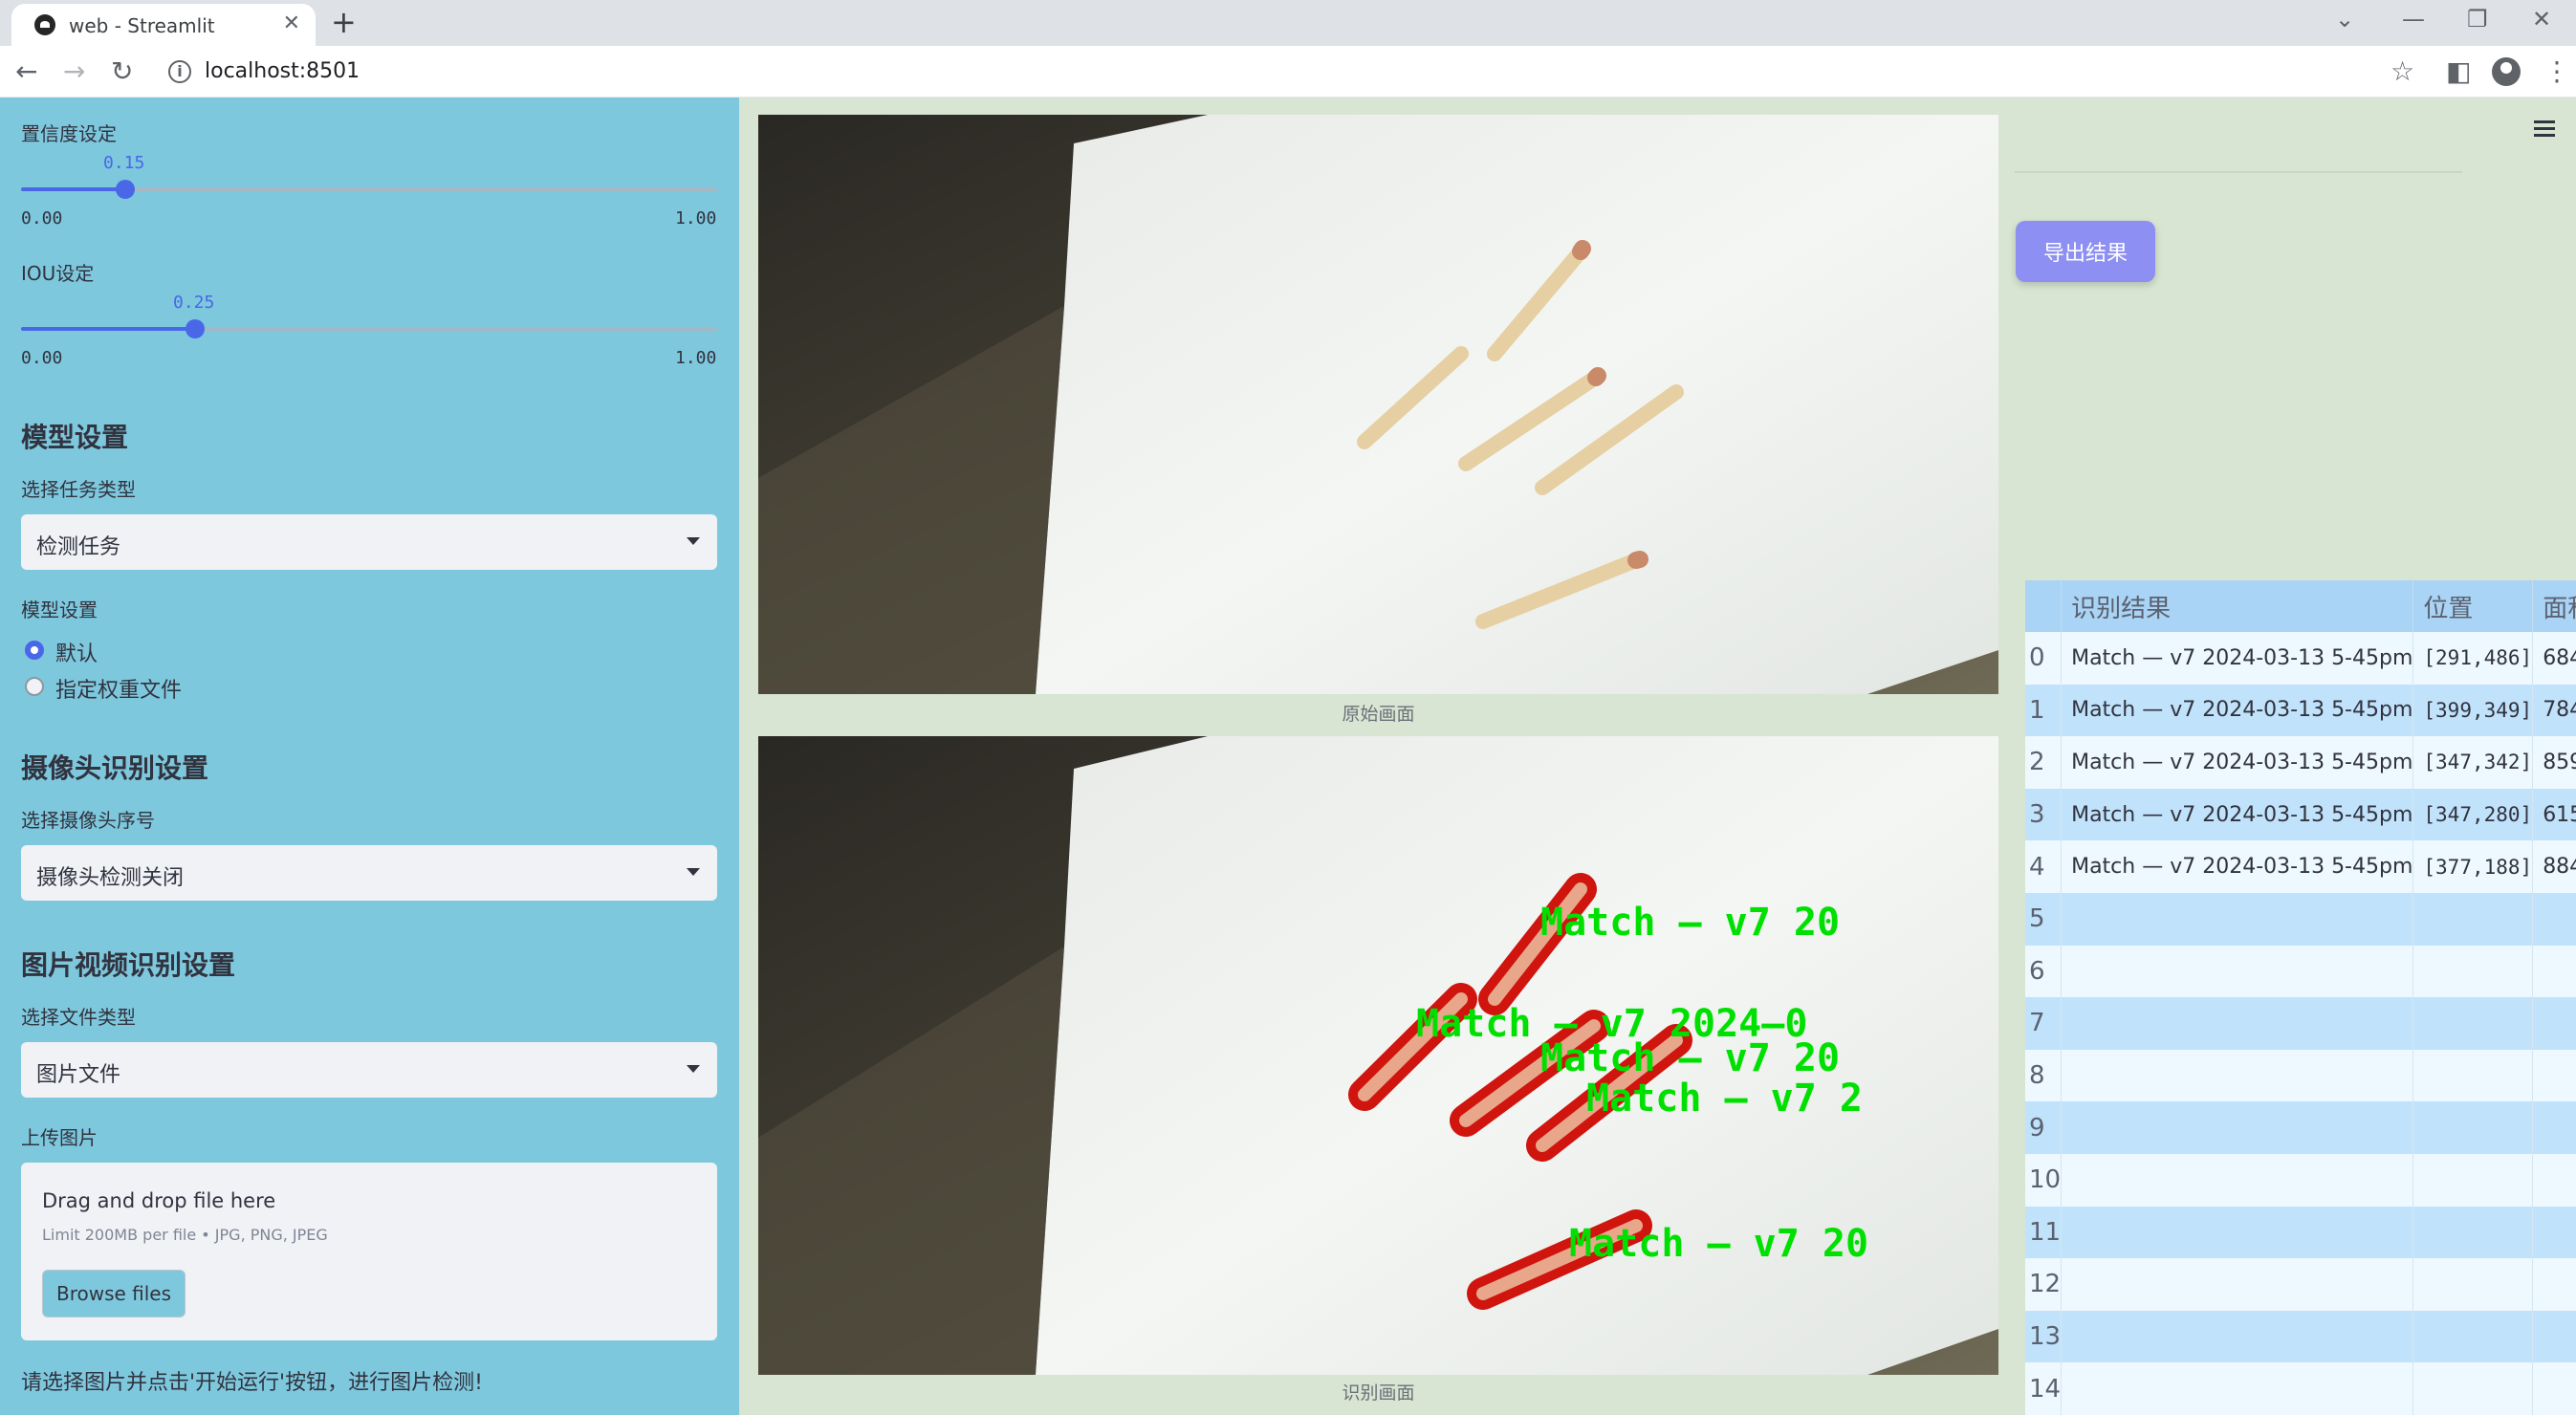 This screenshot has height=1415, width=2576. Describe the element at coordinates (26, 71) in the screenshot. I see `back-icon: ←` at that location.